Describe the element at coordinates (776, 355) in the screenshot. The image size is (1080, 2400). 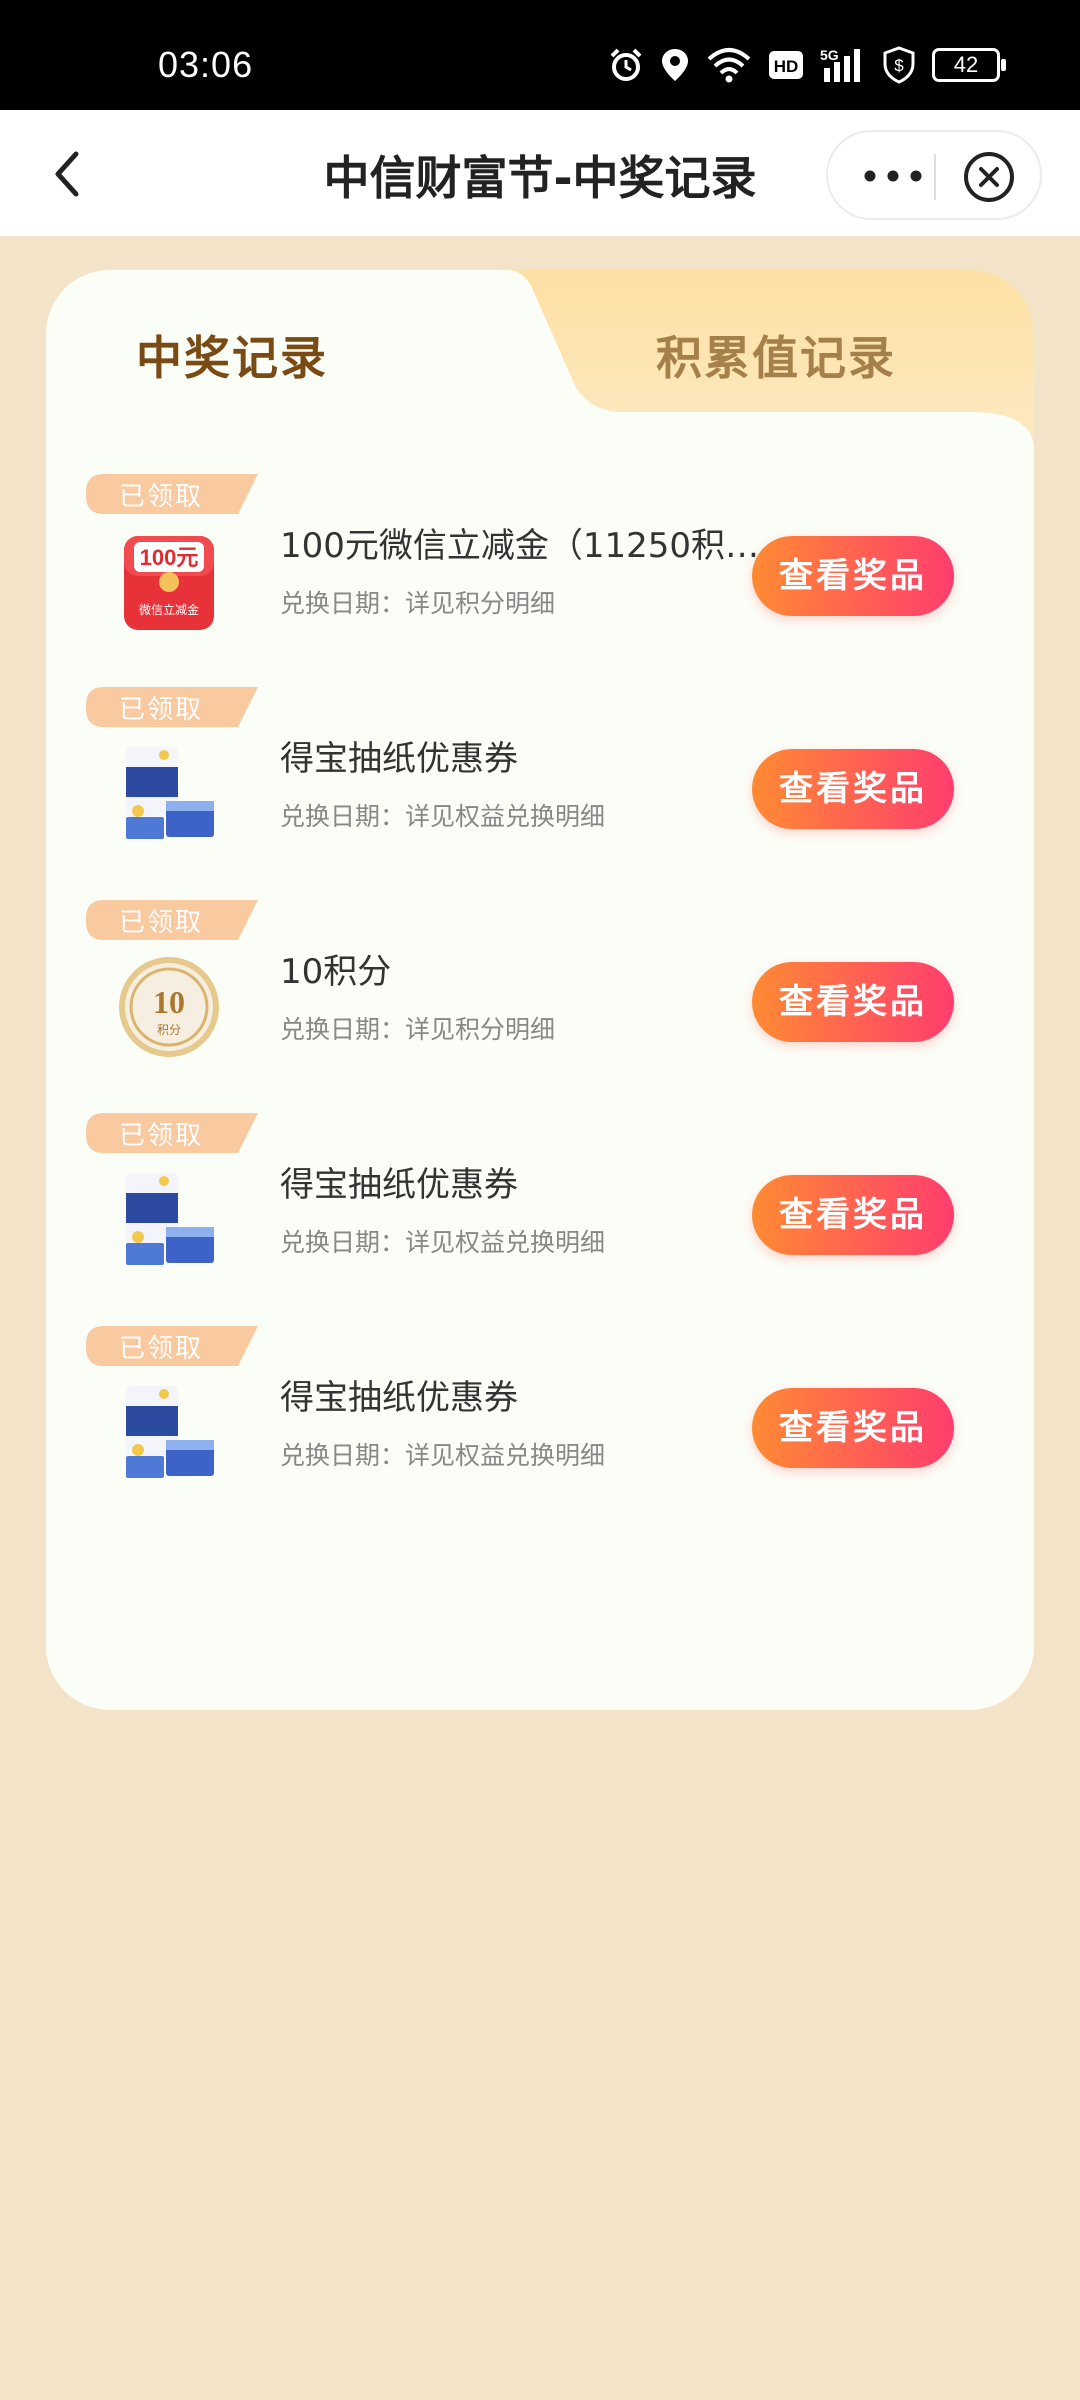
I see `tab-accumulation-records: 积累值记录` at that location.